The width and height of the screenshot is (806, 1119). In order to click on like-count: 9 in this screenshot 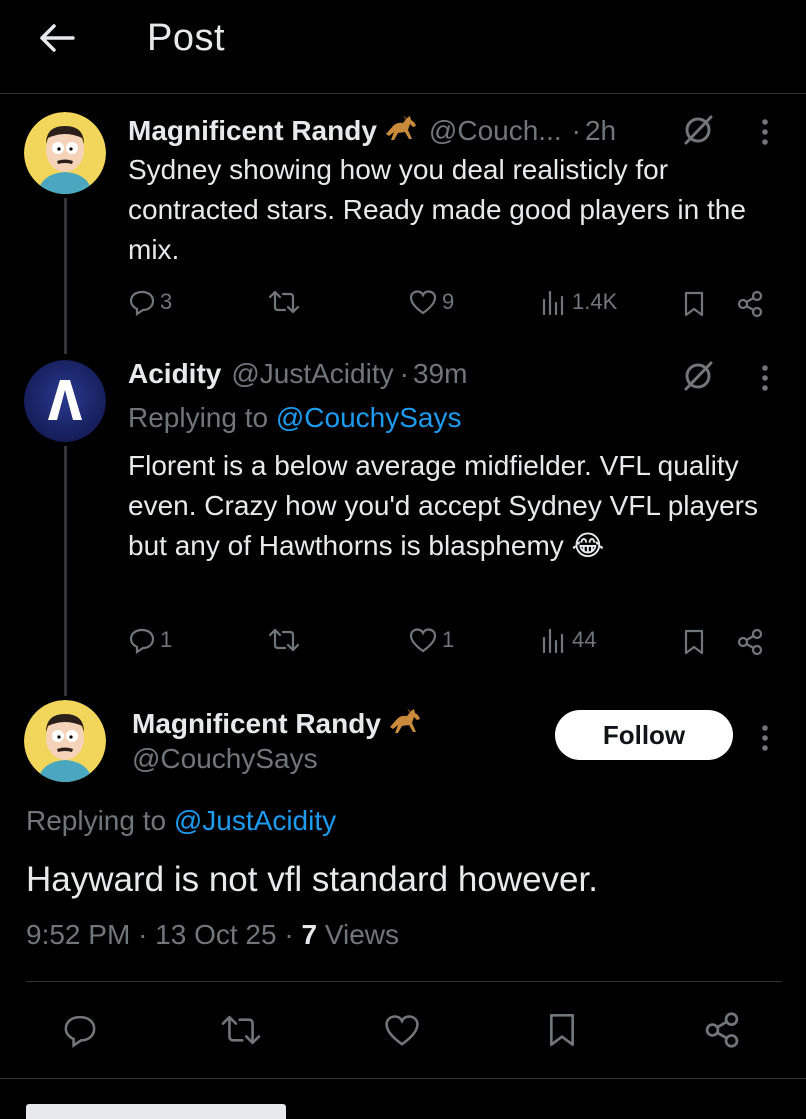, I will do `click(448, 301)`.